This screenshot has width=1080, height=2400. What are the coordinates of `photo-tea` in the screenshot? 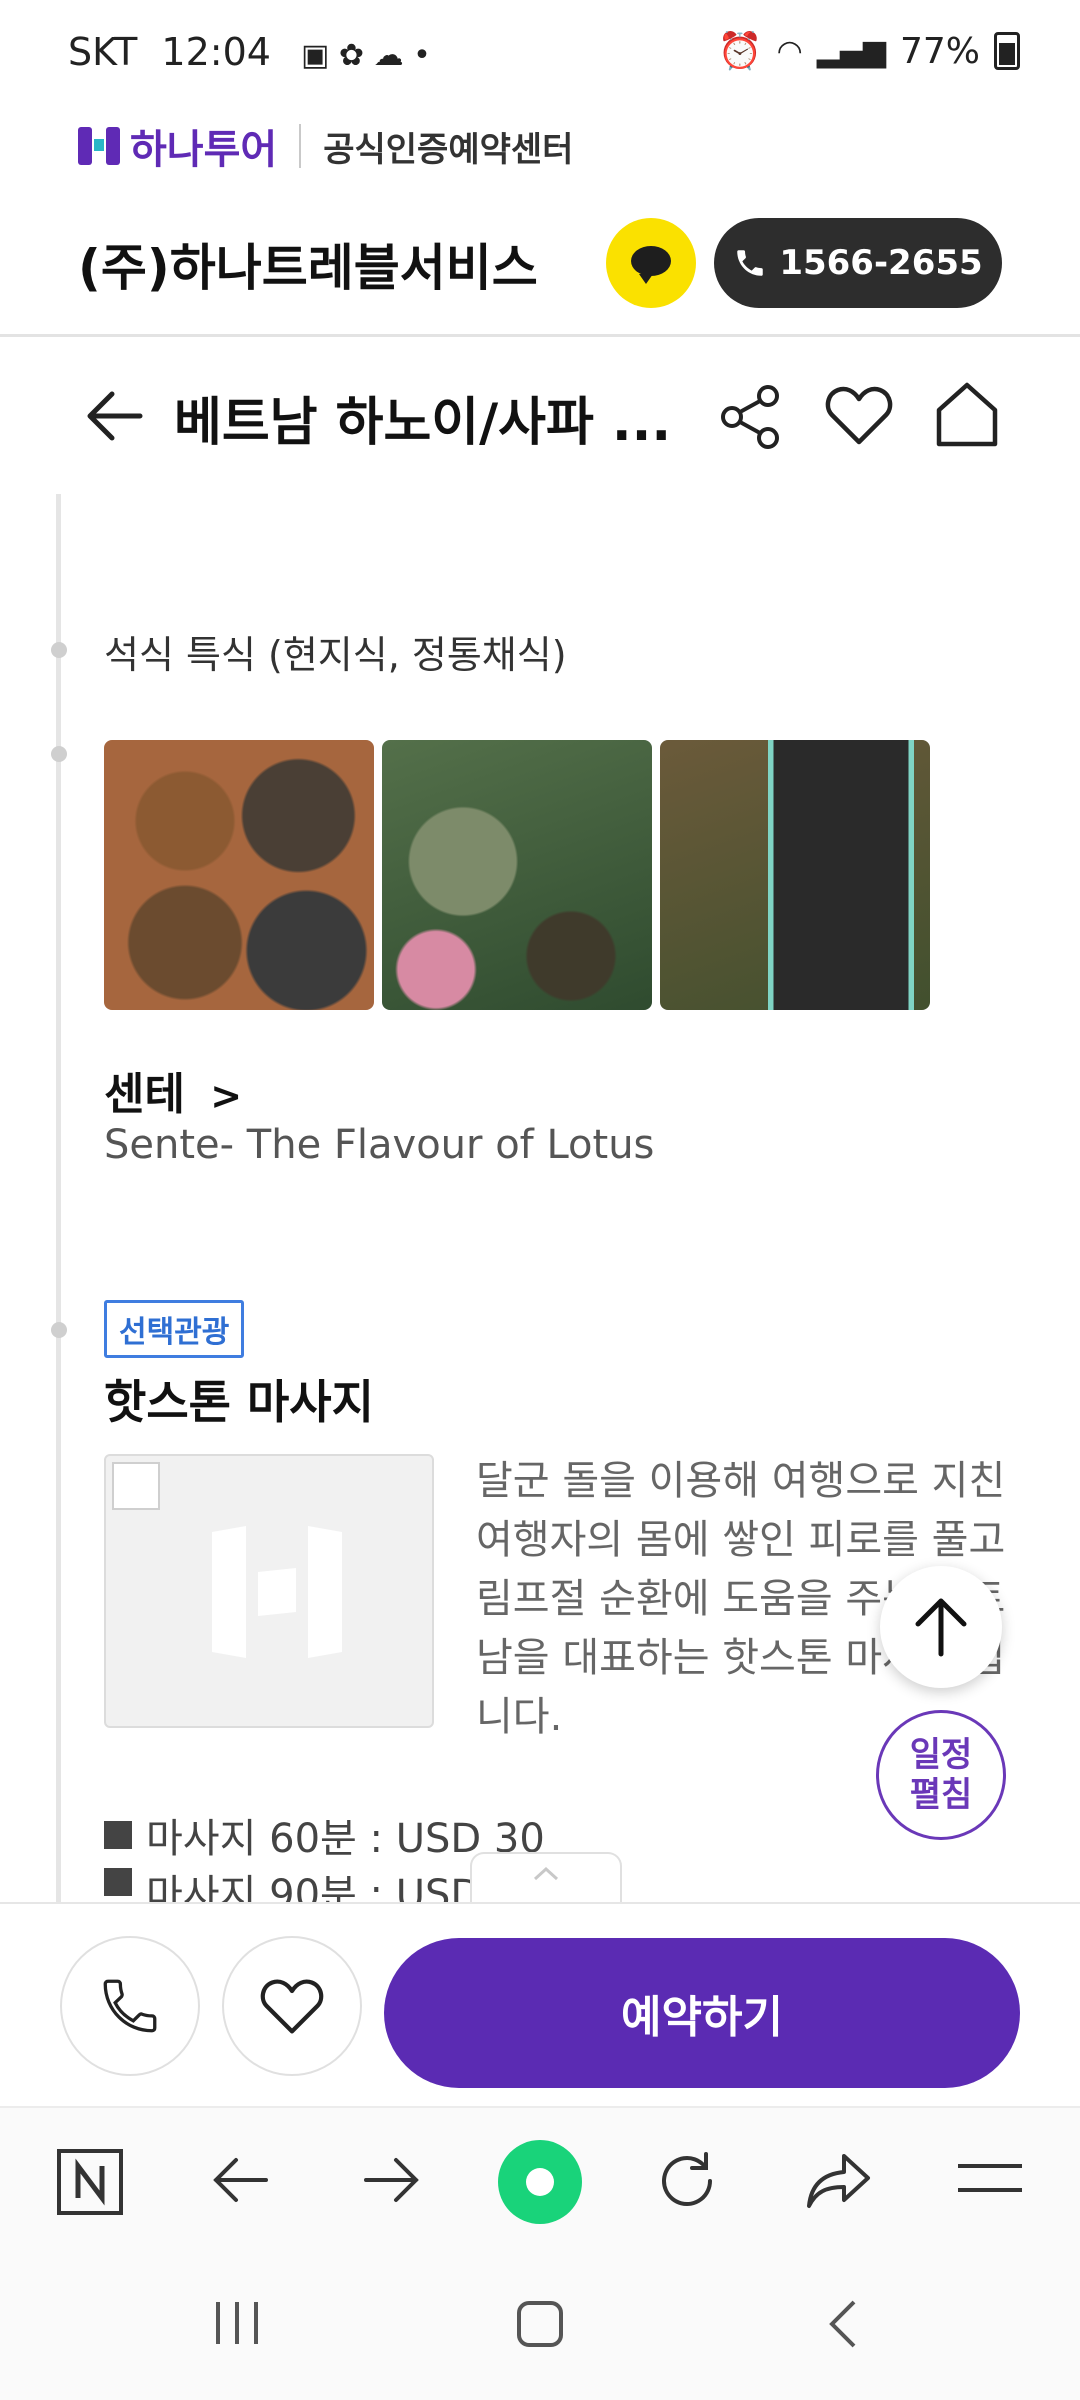 It's located at (517, 875).